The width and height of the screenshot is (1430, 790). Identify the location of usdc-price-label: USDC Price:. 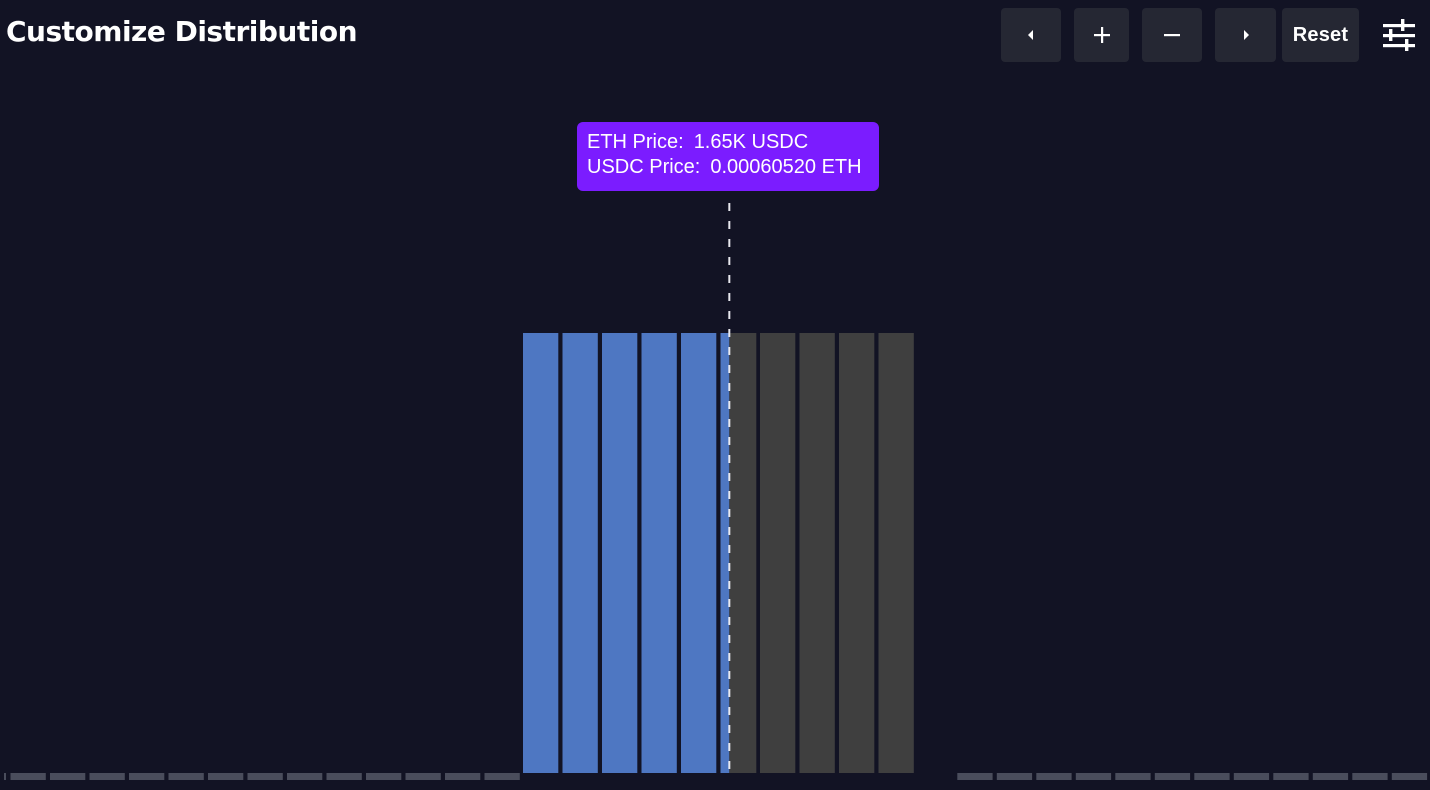
(644, 167).